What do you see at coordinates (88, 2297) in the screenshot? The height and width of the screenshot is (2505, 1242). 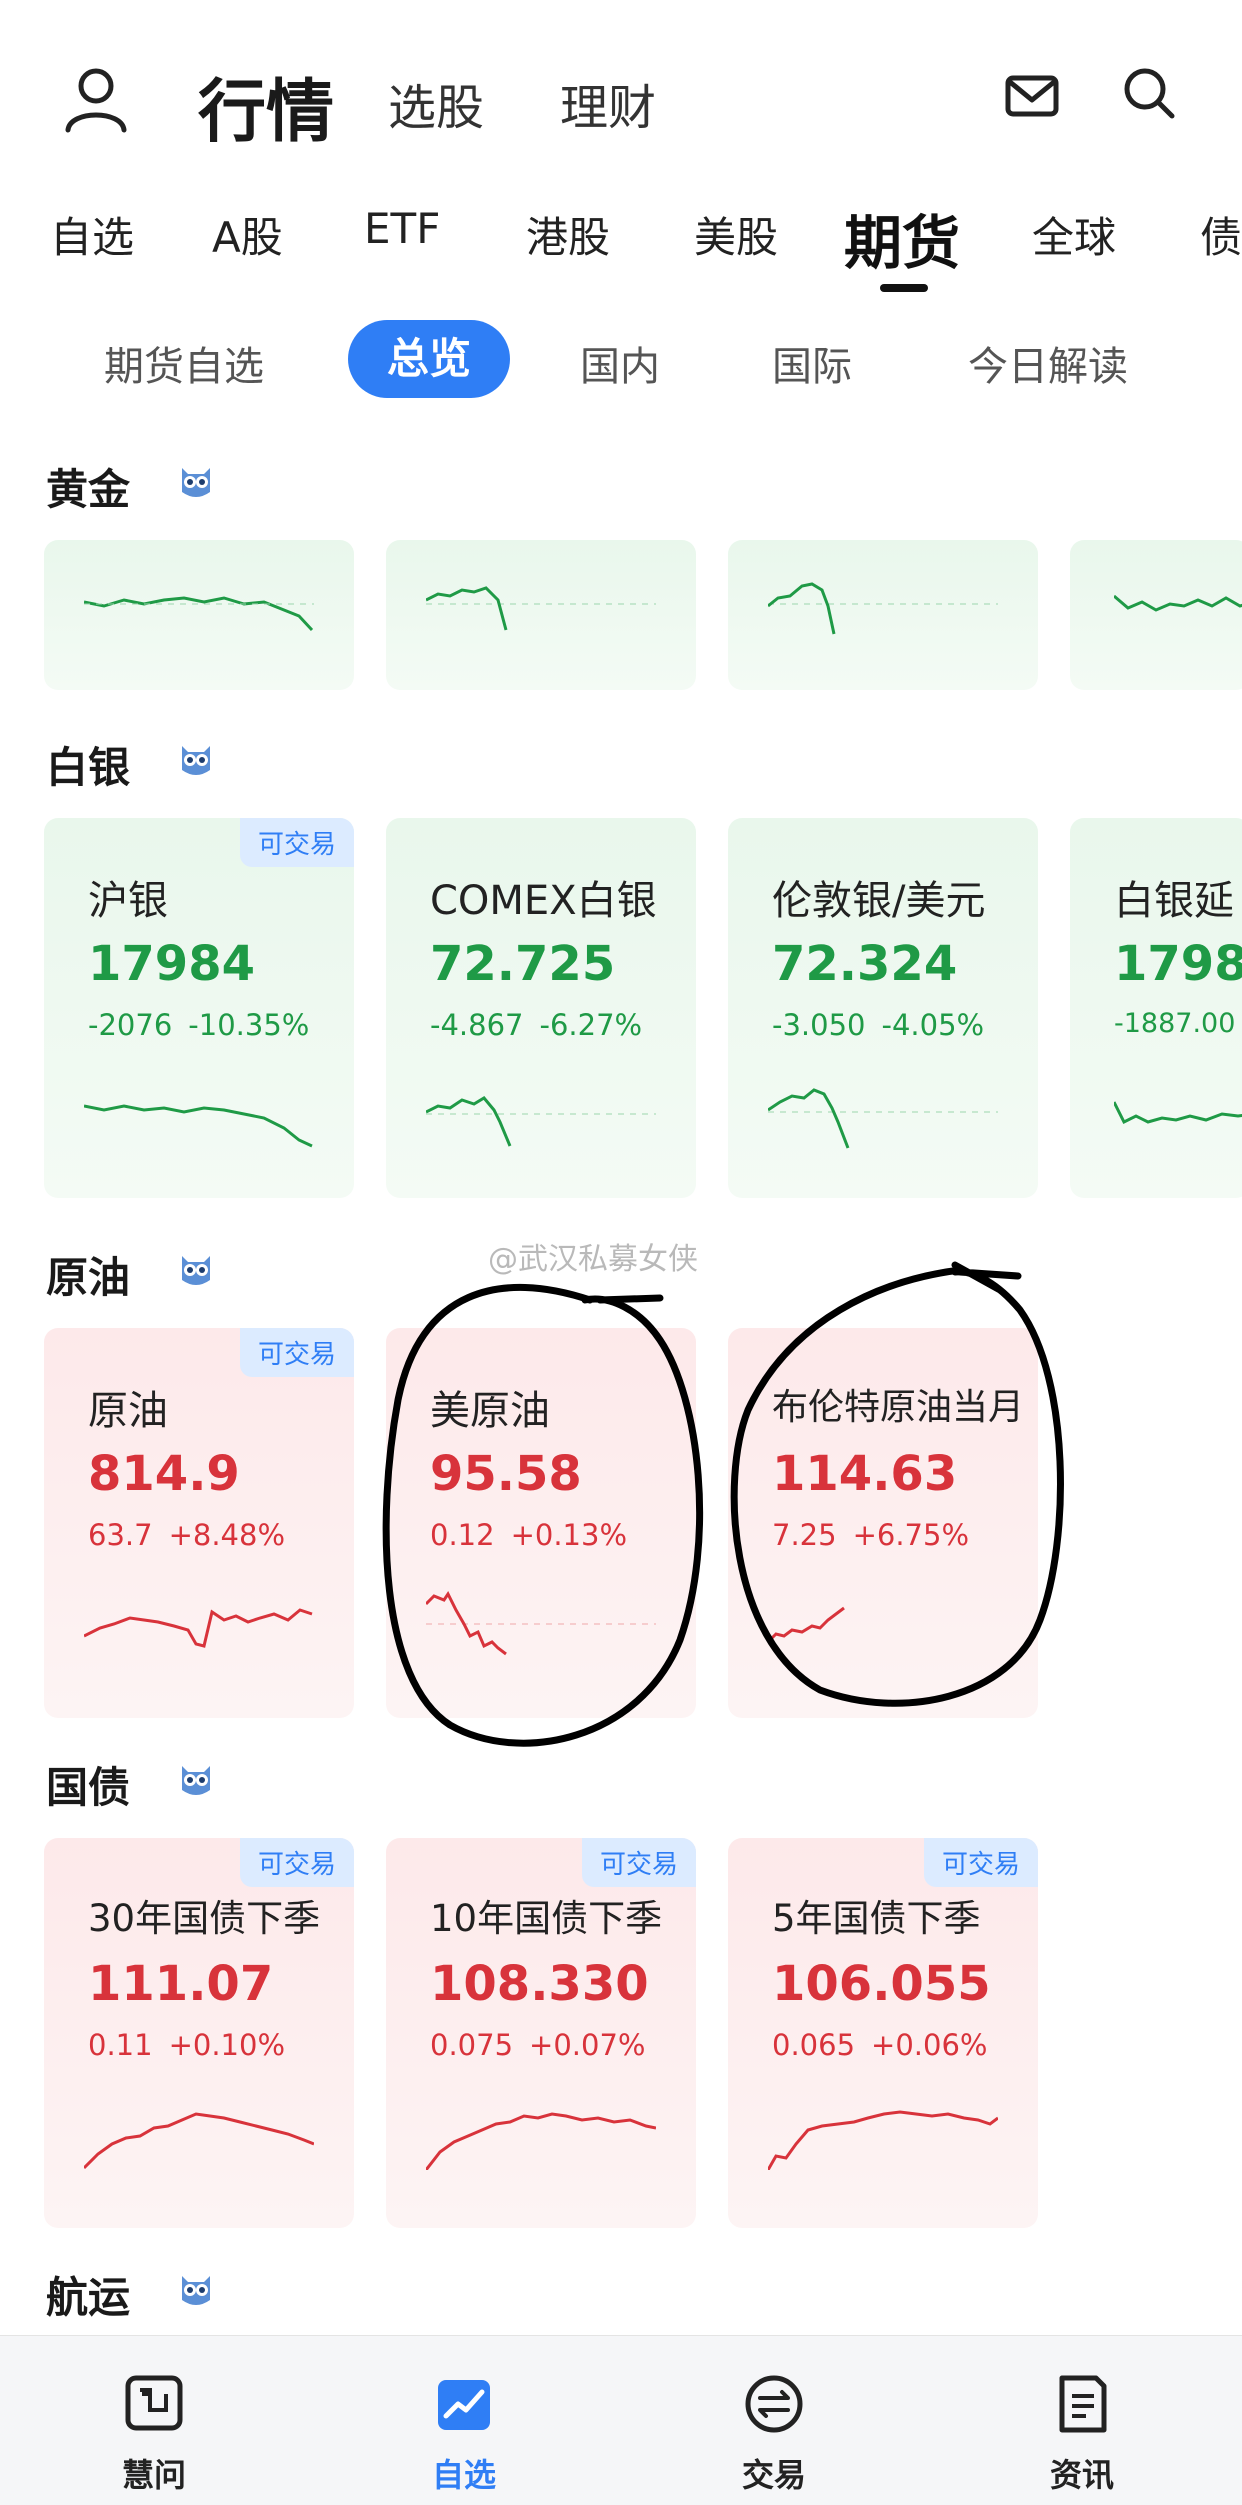 I see `section-title-shipping: 航运` at bounding box center [88, 2297].